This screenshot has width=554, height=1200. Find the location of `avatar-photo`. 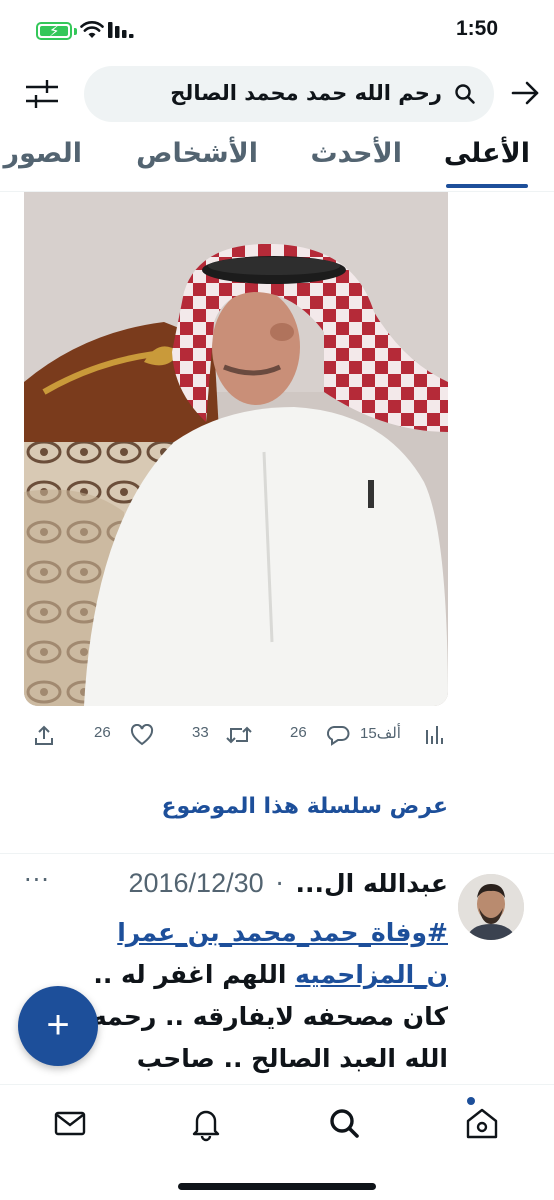

avatar-photo is located at coordinates (491, 907).